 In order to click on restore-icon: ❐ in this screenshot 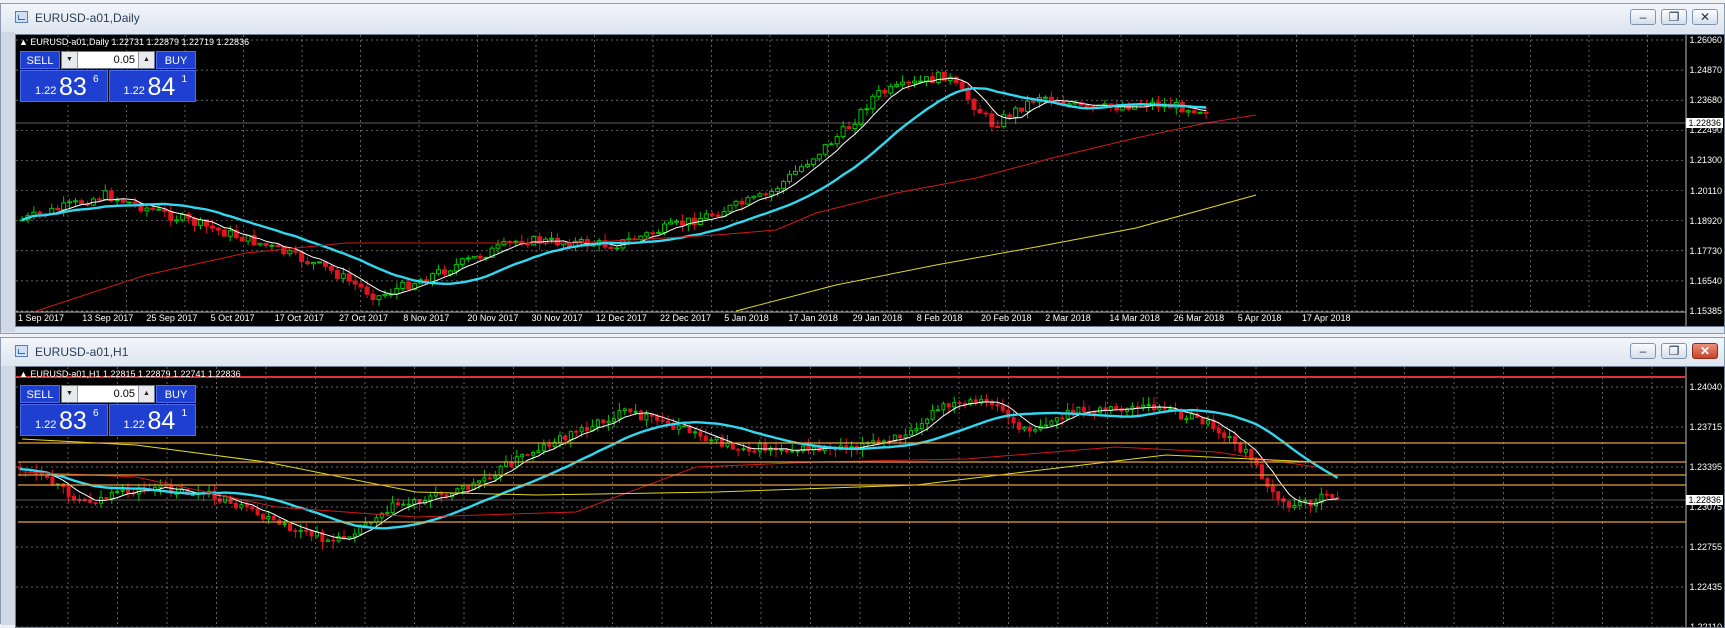, I will do `click(1674, 351)`.